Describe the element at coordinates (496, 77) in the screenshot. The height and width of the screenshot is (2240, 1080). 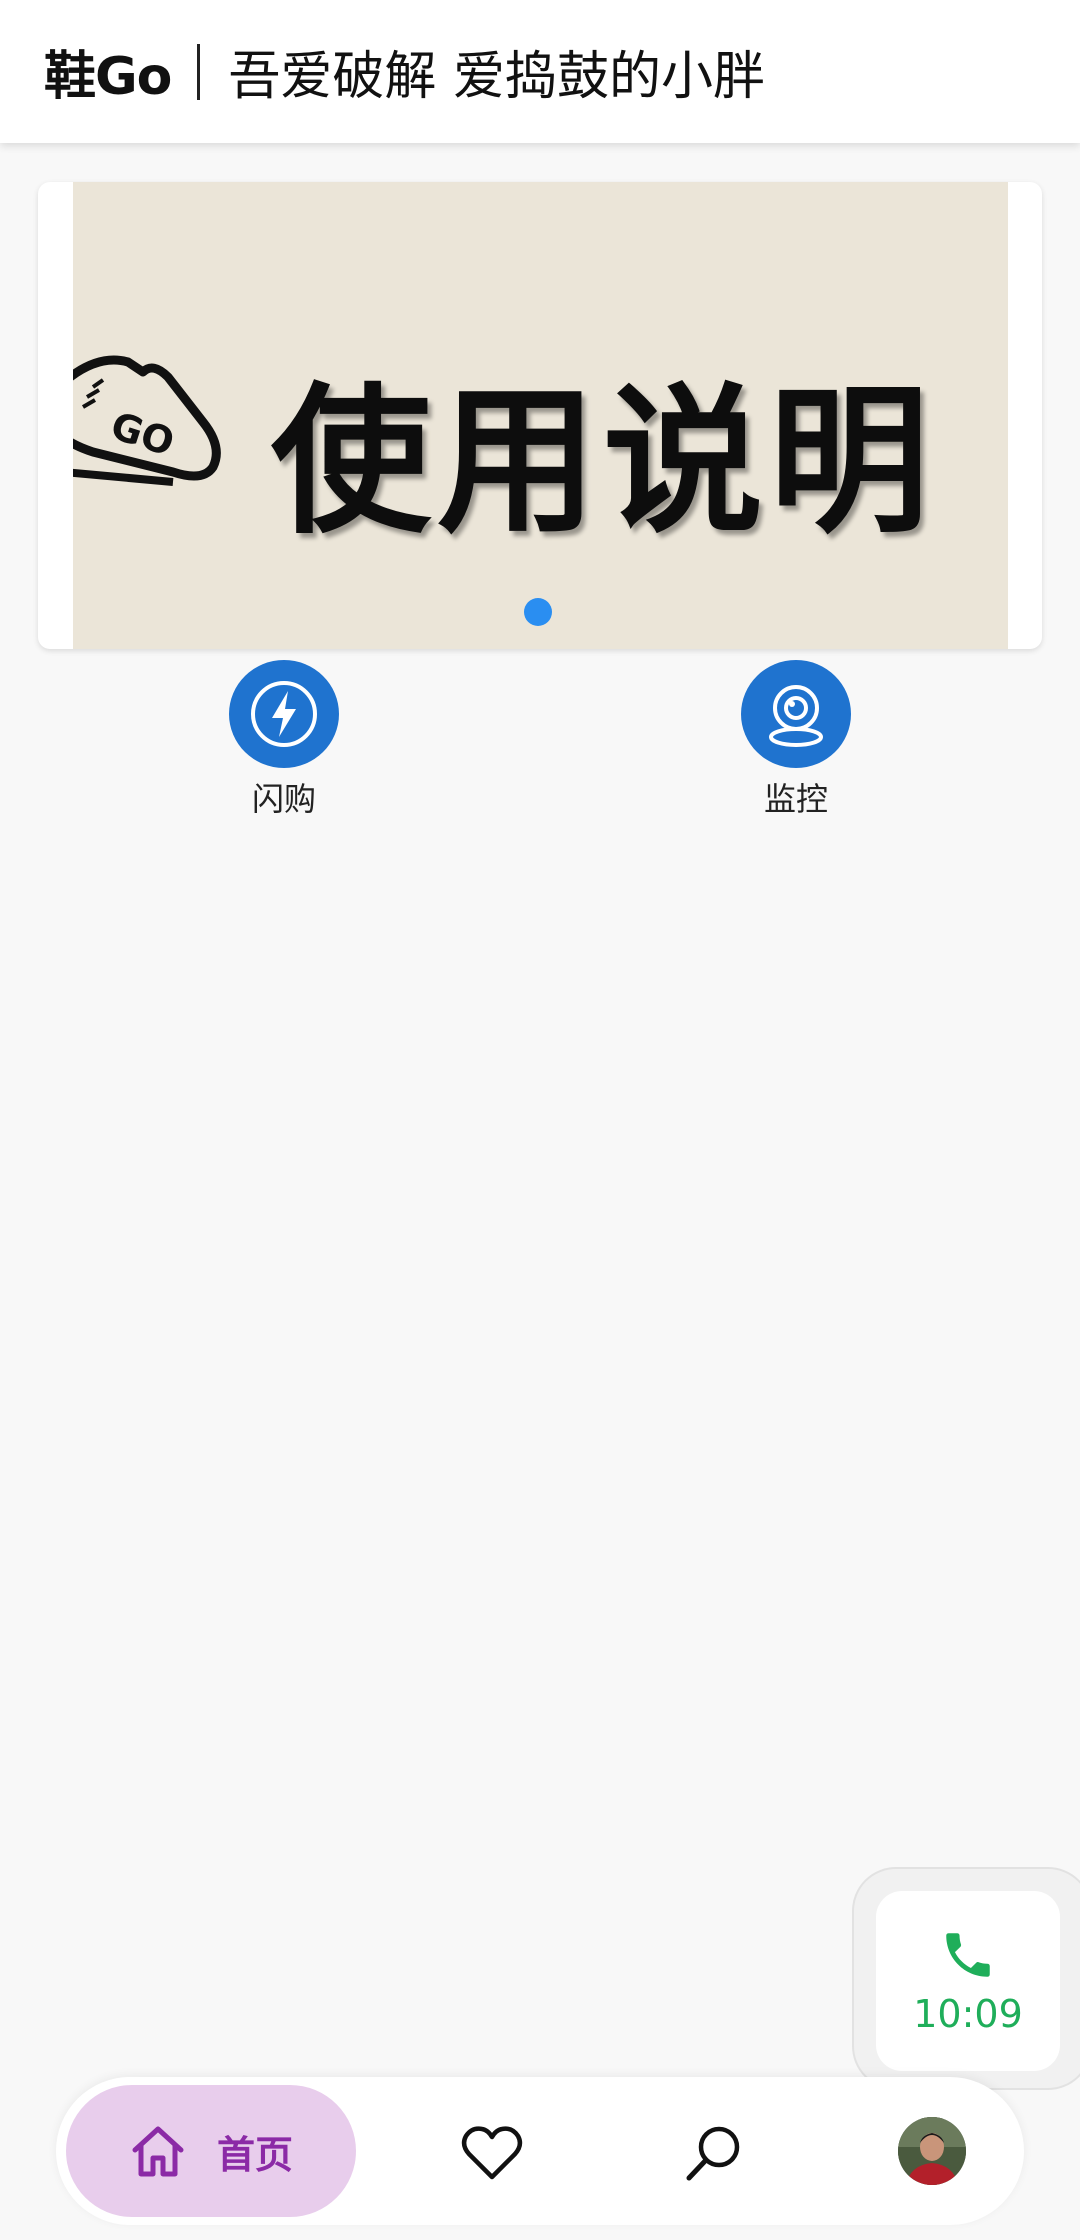
I see `header-subtitle: 吾爱破解 爱捣鼓的小胖` at that location.